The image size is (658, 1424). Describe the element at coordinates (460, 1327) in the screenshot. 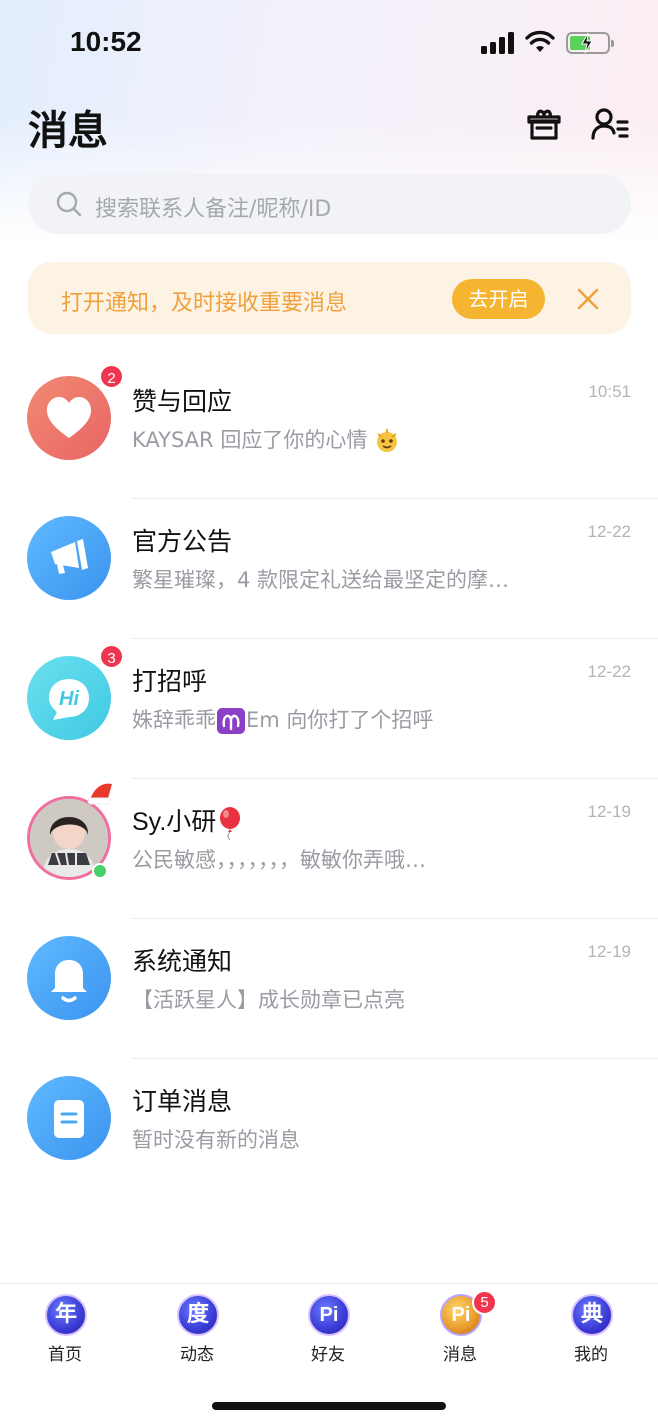

I see `tab-messages: Pi 5 消息` at that location.